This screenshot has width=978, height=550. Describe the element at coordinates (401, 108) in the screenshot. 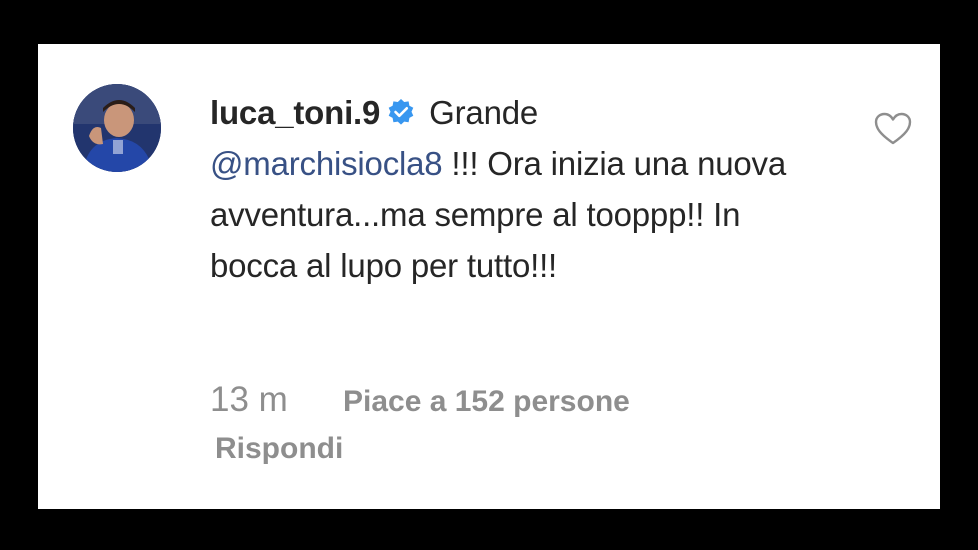

I see `verified-badge-icon` at that location.